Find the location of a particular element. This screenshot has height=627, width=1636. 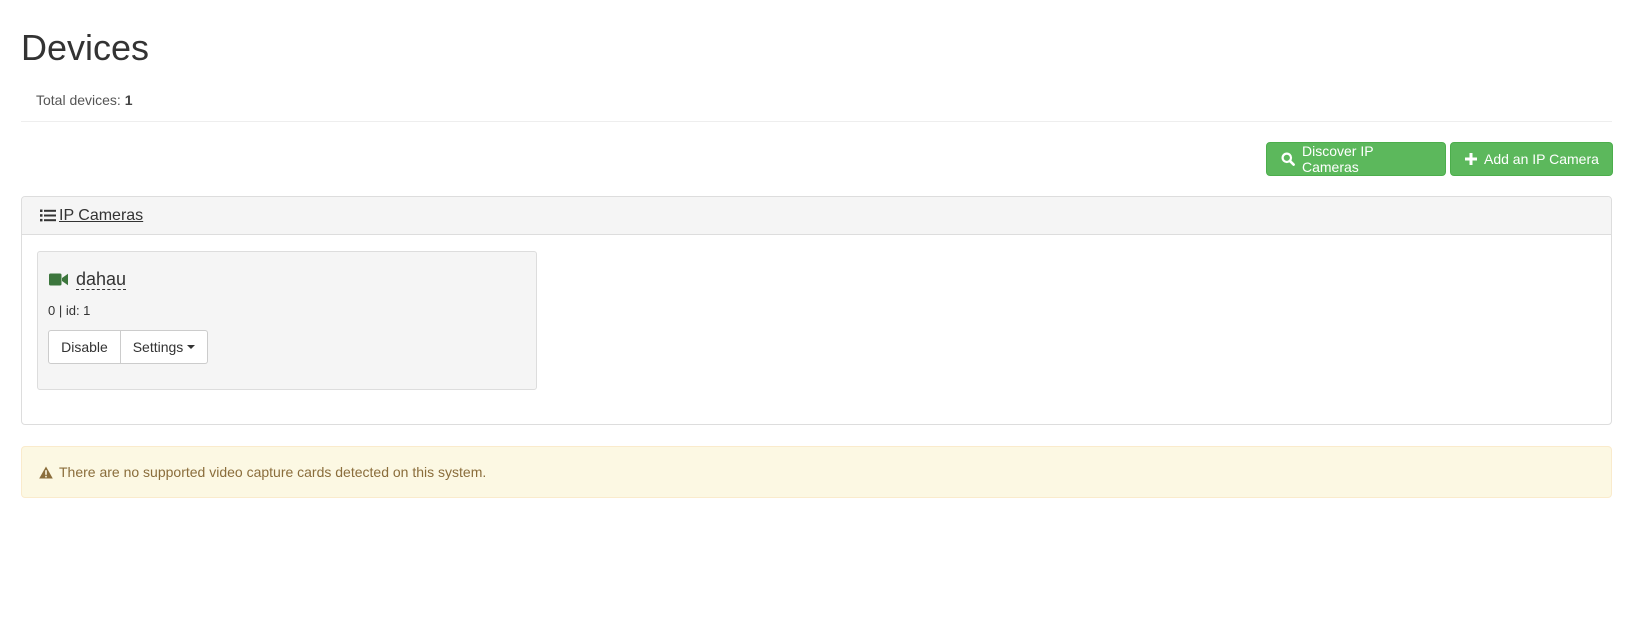

camera-card: dahau 0 | id: 1 Disable Settings is located at coordinates (287, 320).